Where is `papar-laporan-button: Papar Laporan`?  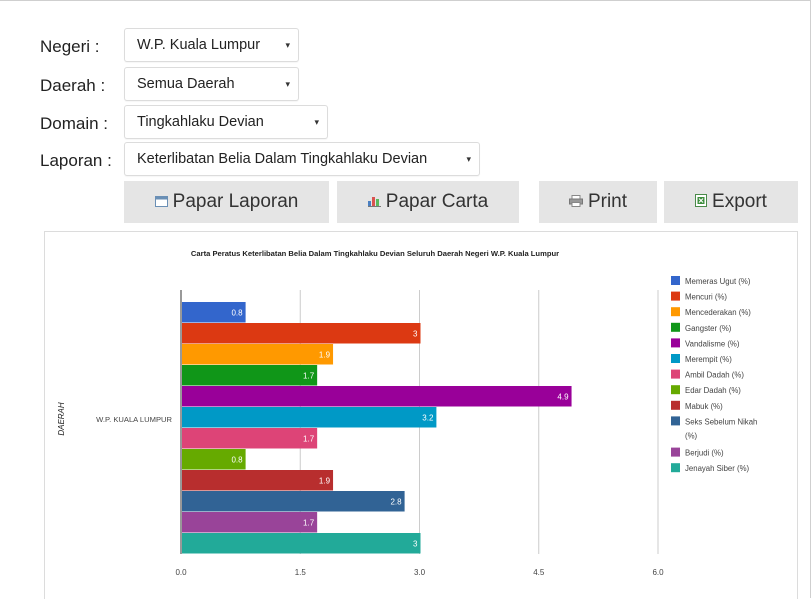
papar-laporan-button: Papar Laporan is located at coordinates (226, 202).